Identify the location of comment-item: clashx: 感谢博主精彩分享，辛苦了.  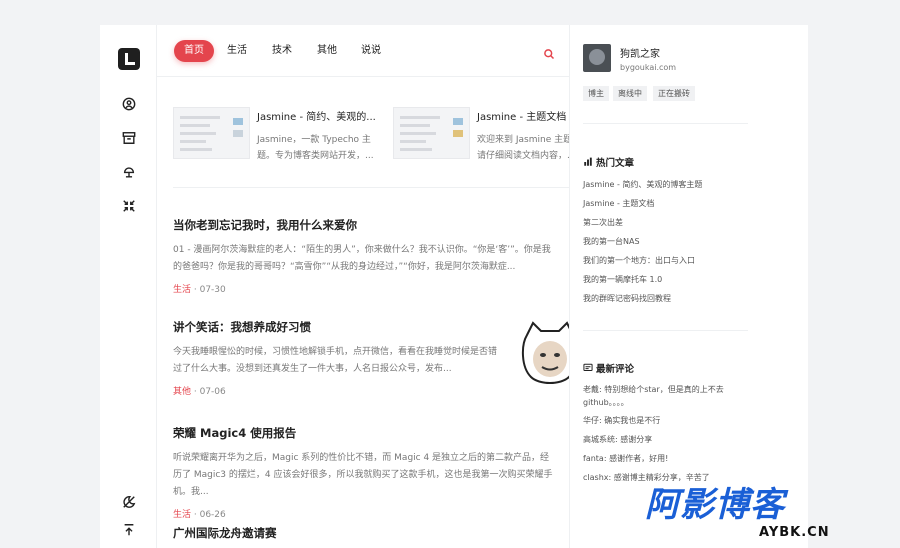
(663, 477).